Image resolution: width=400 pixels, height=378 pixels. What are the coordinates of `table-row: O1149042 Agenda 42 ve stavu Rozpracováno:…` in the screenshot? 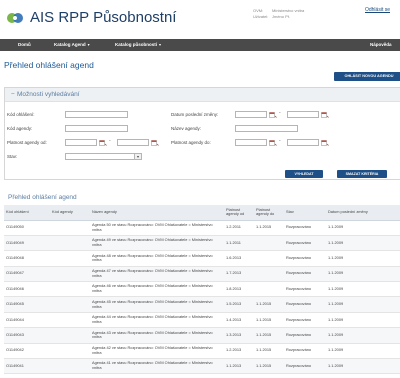 It's located at (202, 351).